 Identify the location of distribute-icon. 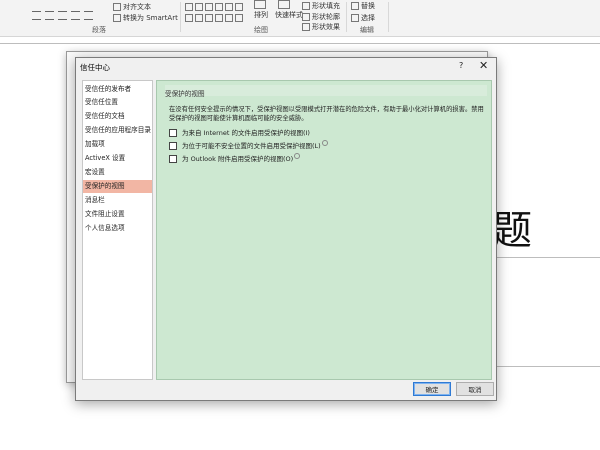
(88, 15).